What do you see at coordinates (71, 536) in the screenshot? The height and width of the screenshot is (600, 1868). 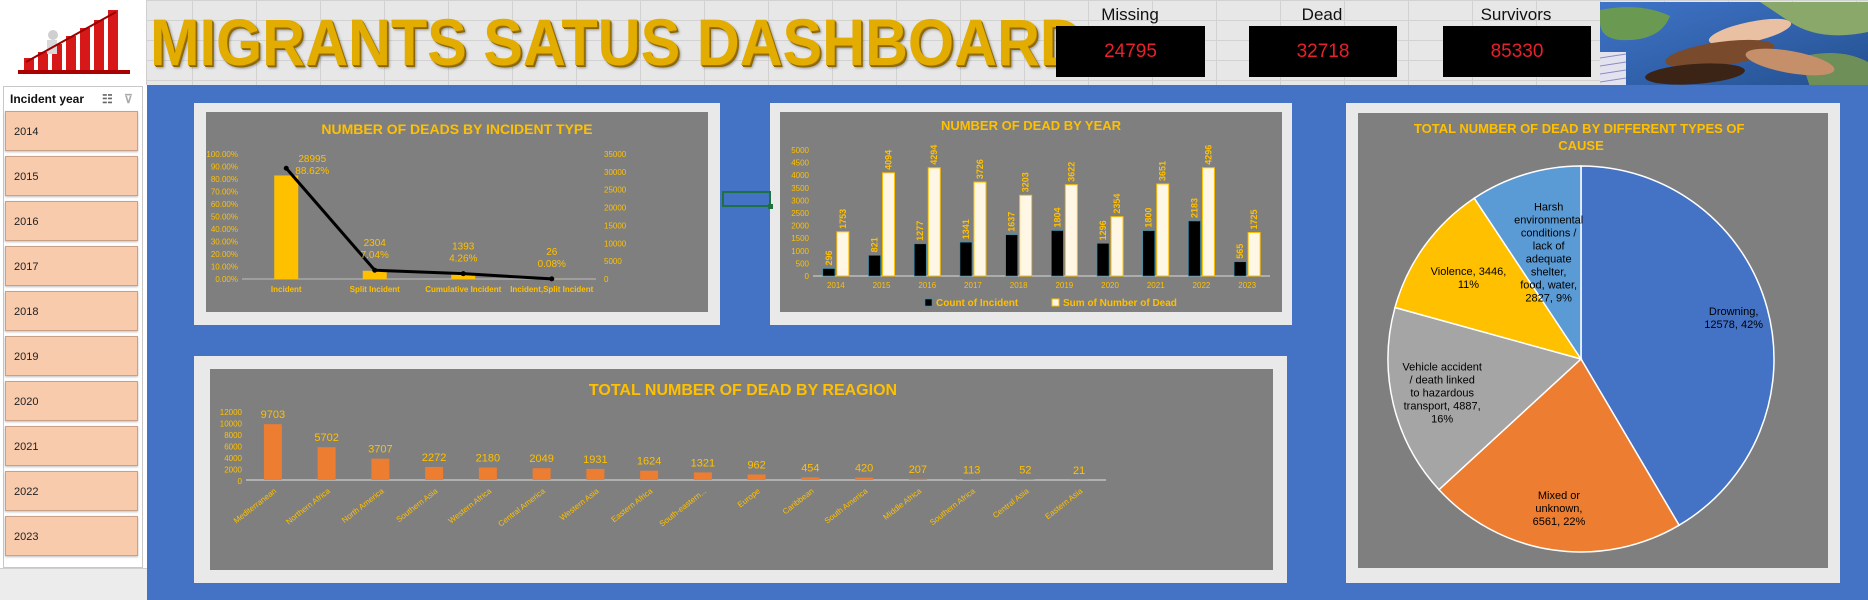 I see `slicer-item-2023: 2023` at bounding box center [71, 536].